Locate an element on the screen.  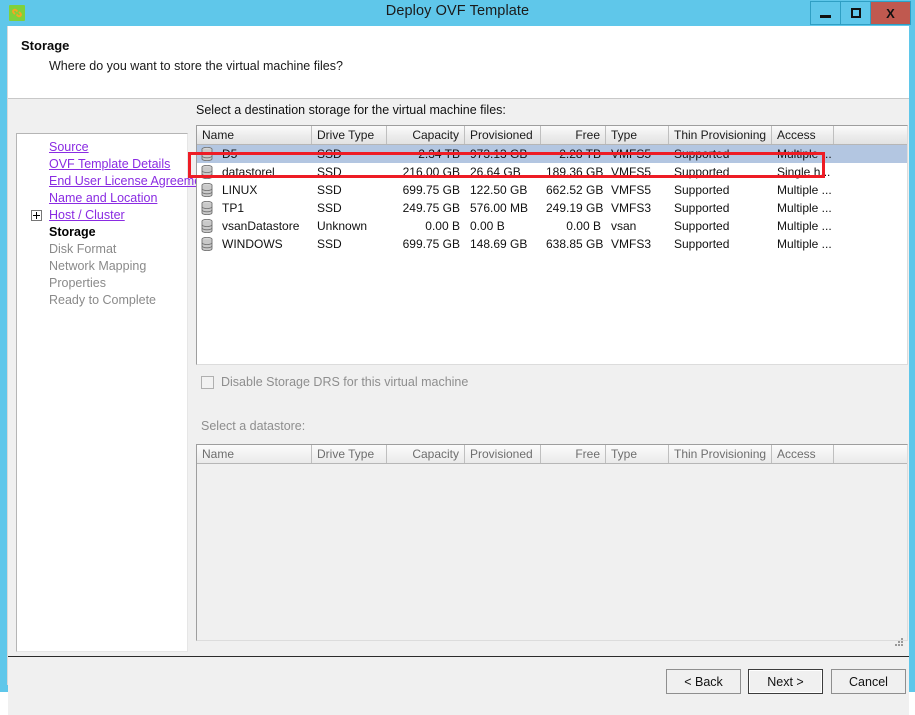
drs-datastore-column-thin-provisioning: Thin Provisioning is located at coordinates (720, 454).